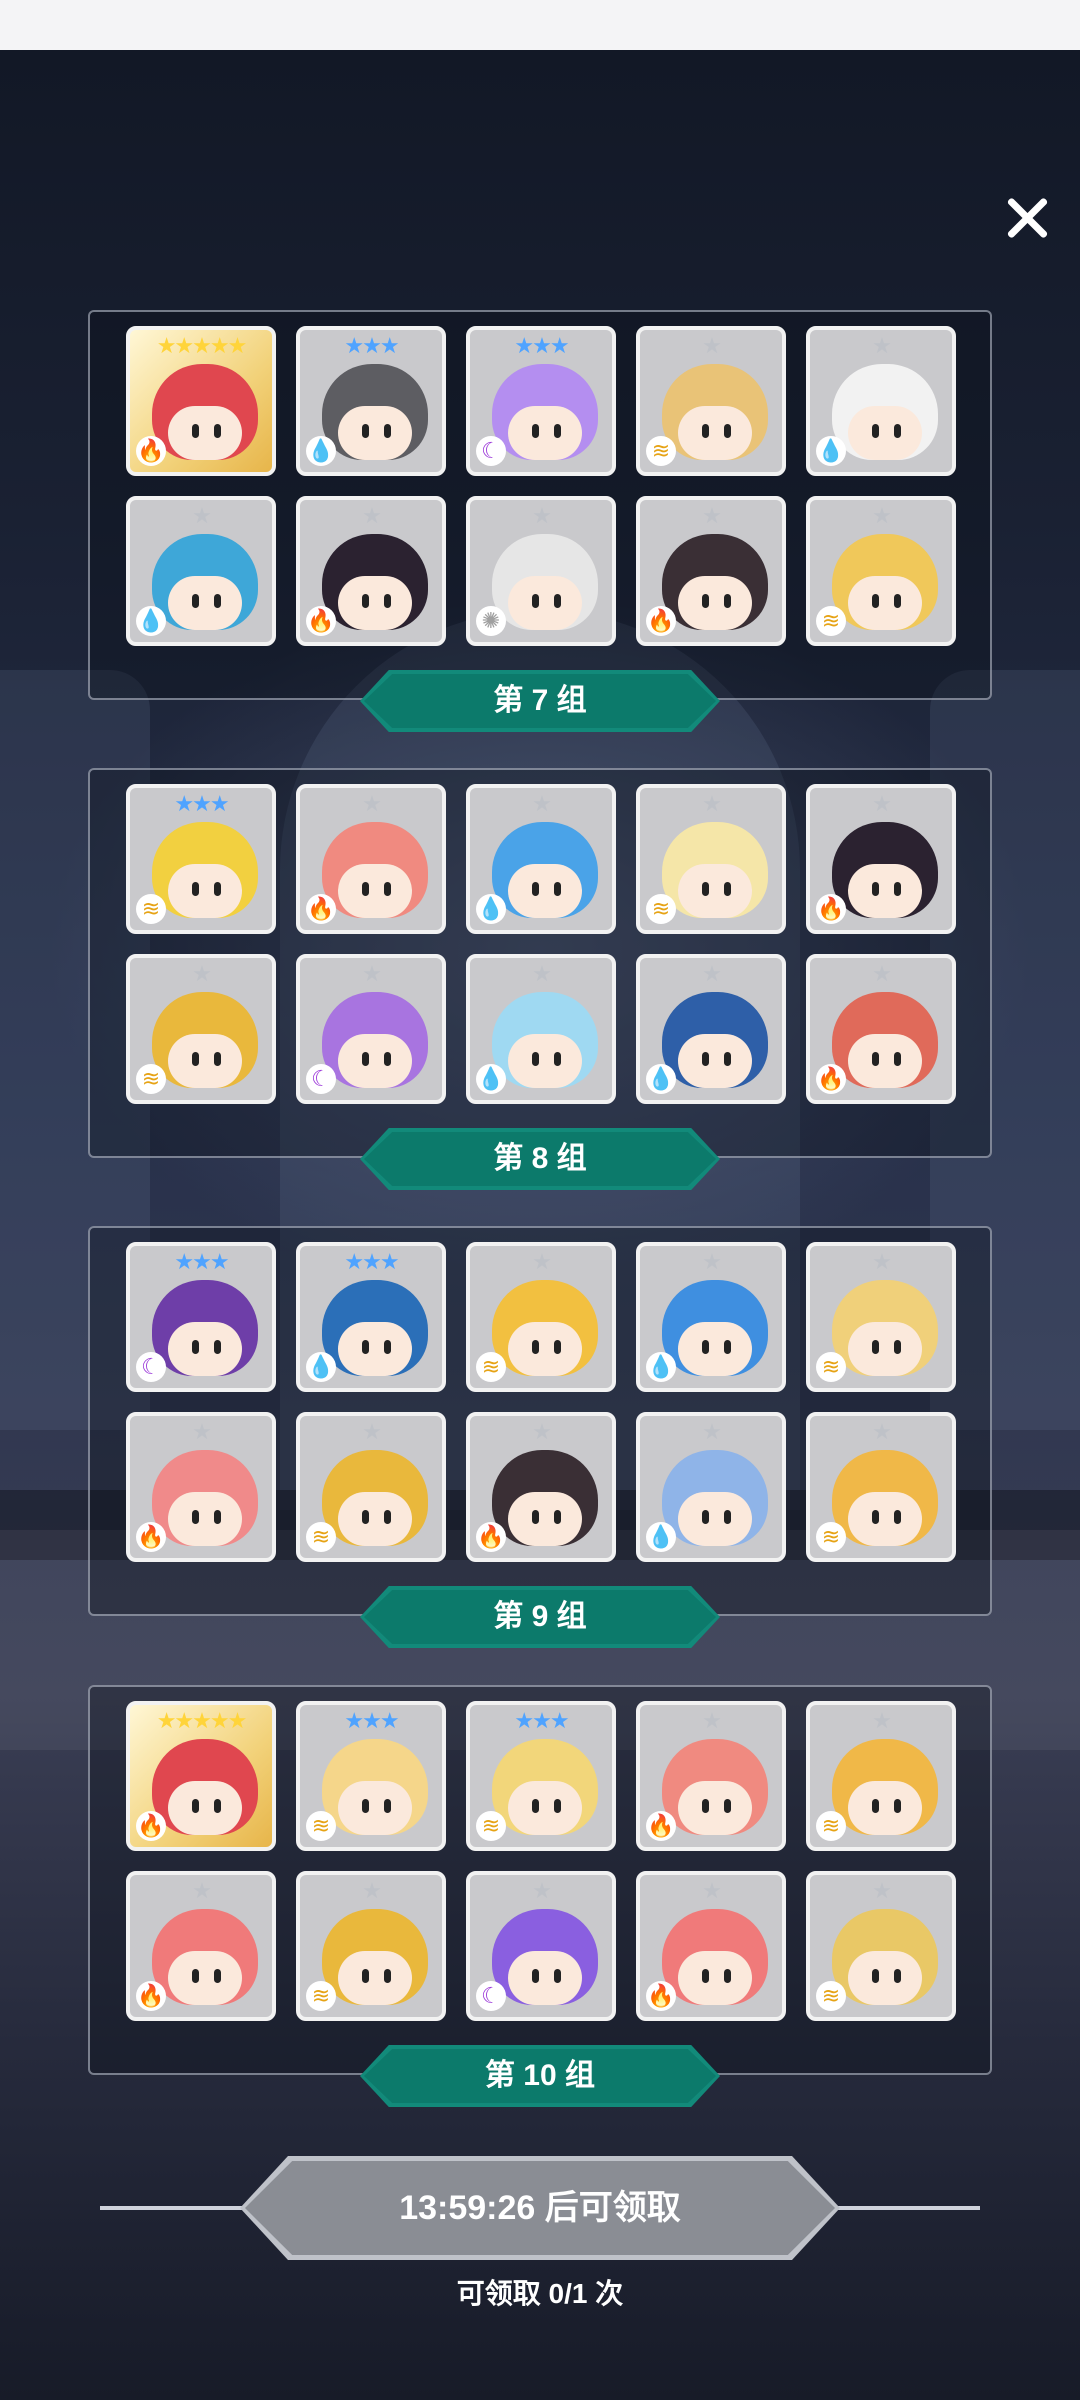 This screenshot has height=2400, width=1080. Describe the element at coordinates (491, 621) in the screenshot. I see `light-element-icon: ✺` at that location.